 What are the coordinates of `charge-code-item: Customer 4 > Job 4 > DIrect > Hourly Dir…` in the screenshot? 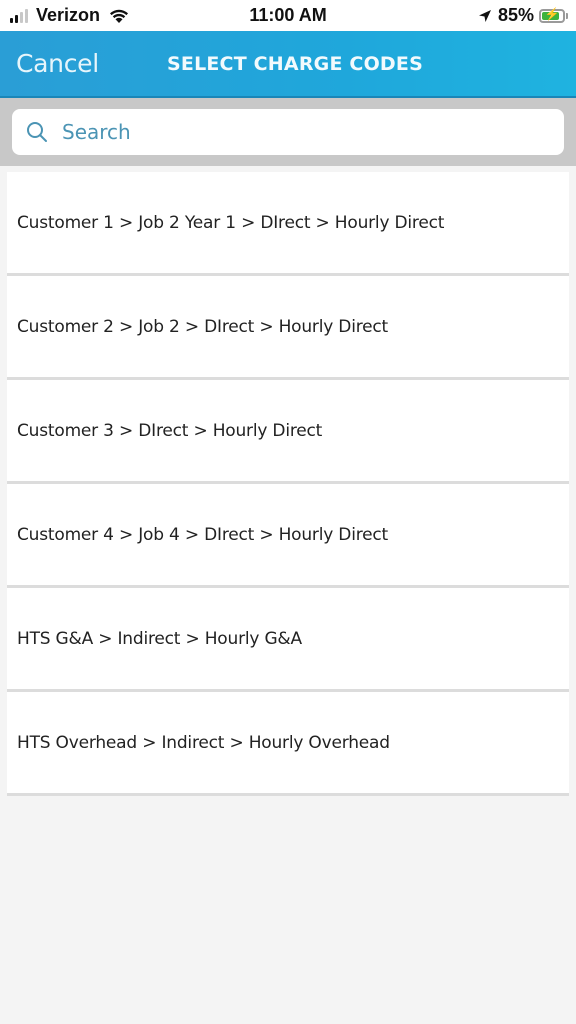 It's located at (288, 536).